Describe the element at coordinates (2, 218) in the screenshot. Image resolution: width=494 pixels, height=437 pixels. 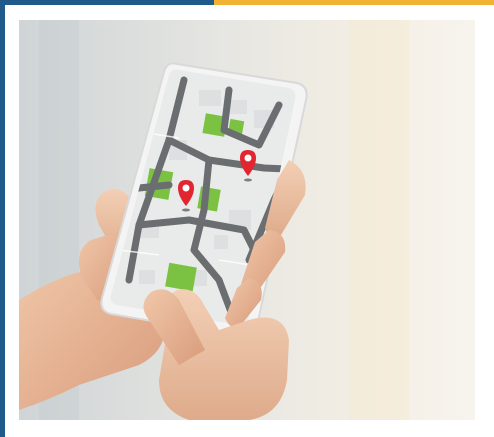
I see `frame-left-border` at that location.